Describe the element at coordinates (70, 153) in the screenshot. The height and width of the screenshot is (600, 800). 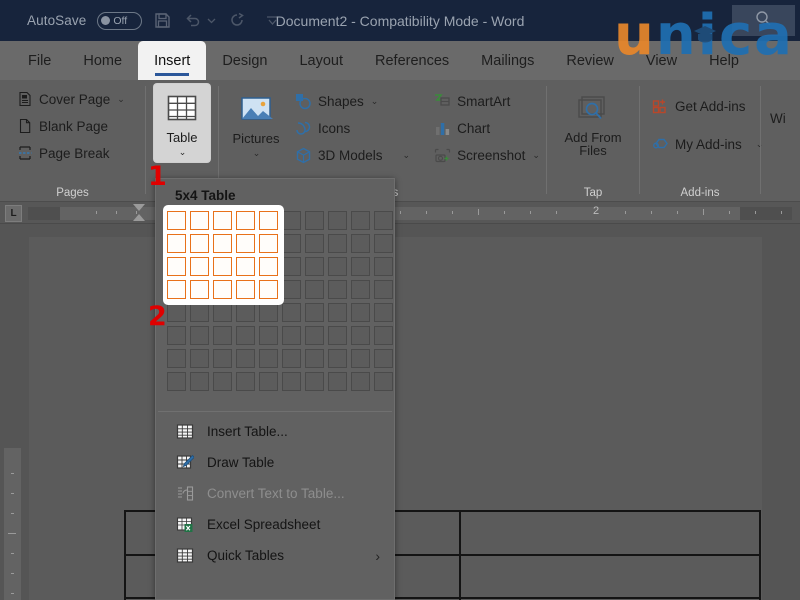
I see `page-break-button: Page Break` at that location.